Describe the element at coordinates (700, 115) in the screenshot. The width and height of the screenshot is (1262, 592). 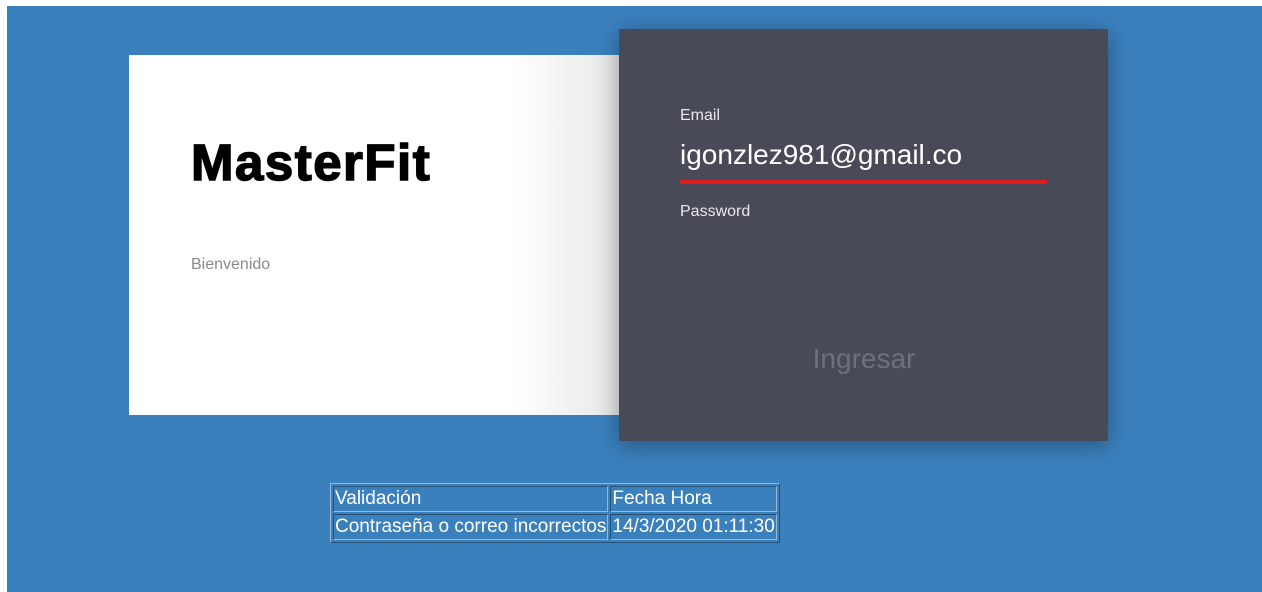
I see `email-label: Email` at that location.